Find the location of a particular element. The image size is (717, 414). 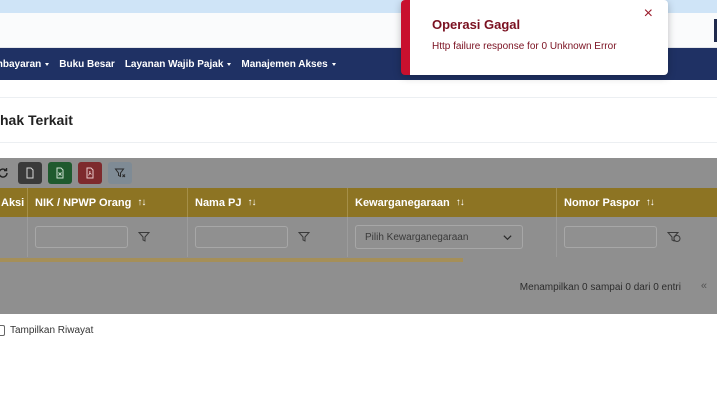

nav-item-label: Manajemen Akses is located at coordinates (284, 64).